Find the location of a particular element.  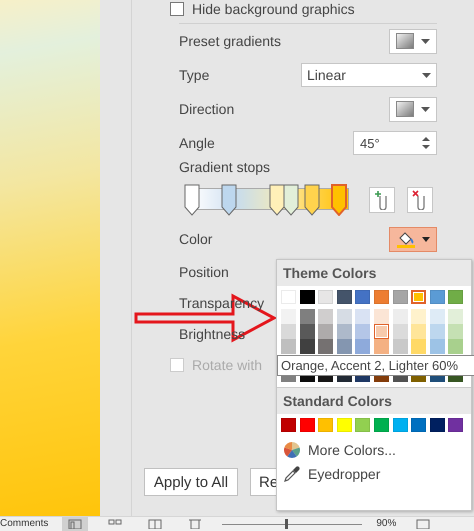

eyedropper-icon is located at coordinates (292, 474).